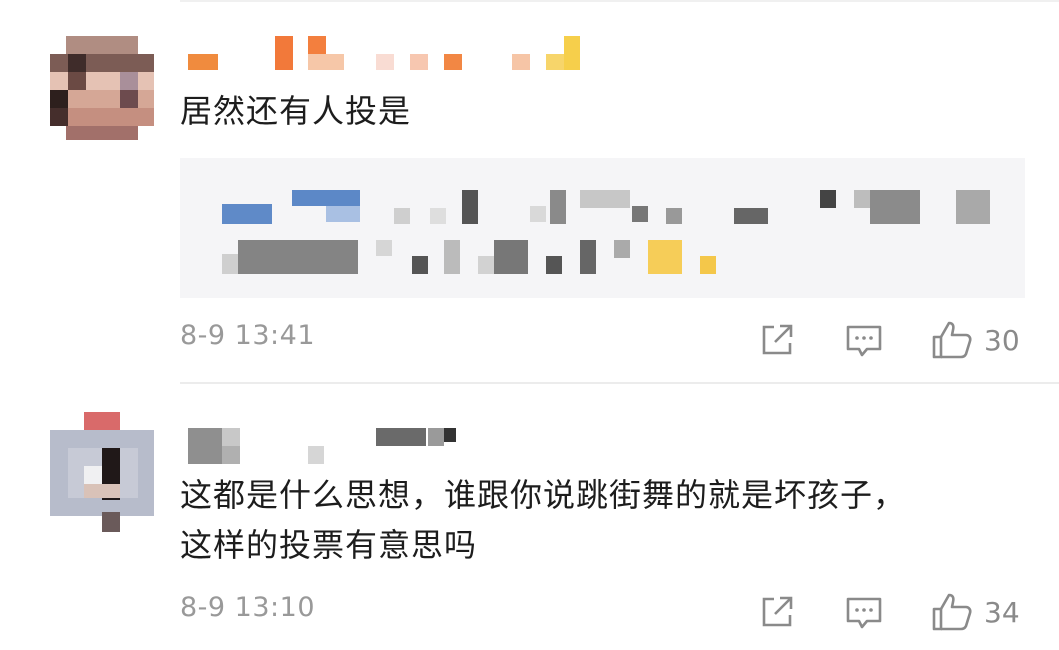 The width and height of the screenshot is (1059, 650). Describe the element at coordinates (619, 383) in the screenshot. I see `comment-divider` at that location.